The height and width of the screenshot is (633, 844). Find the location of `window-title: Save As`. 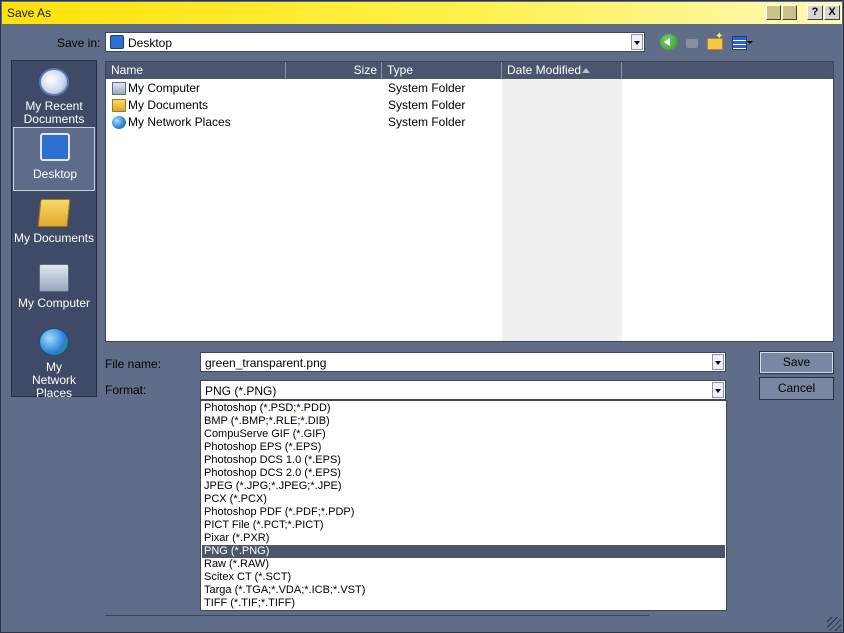

window-title: Save As is located at coordinates (29, 13).